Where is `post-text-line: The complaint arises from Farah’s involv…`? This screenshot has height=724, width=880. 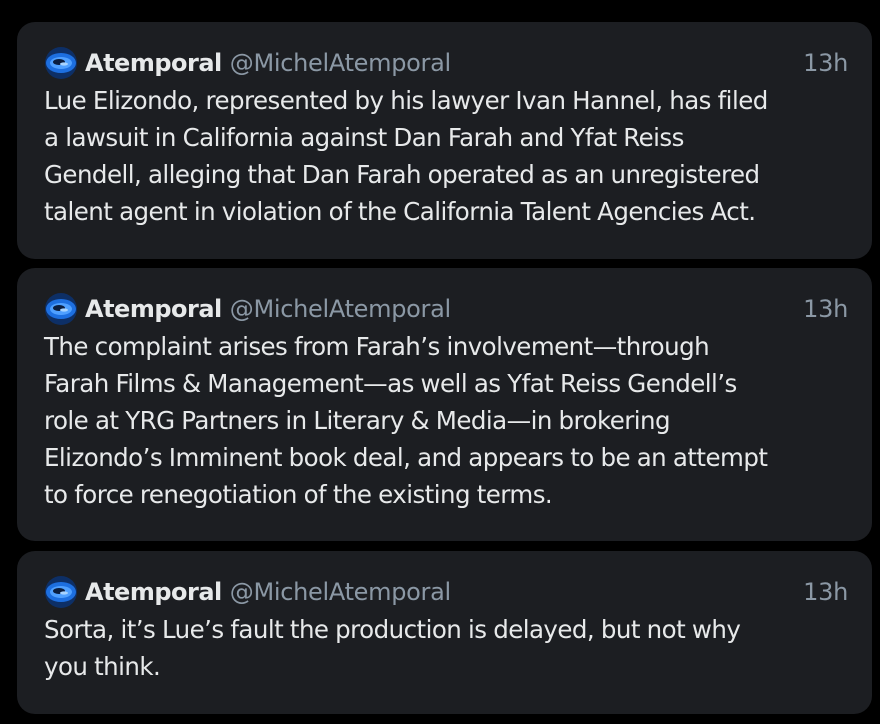 post-text-line: The complaint arises from Farah’s involv… is located at coordinates (377, 346).